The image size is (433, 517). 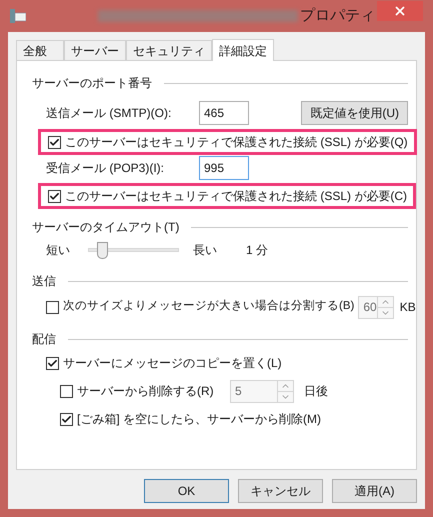 I want to click on checkbox-label: このサーバーはセキュリティで保護された接続 (SSL) が必要(Q), so click(x=236, y=142).